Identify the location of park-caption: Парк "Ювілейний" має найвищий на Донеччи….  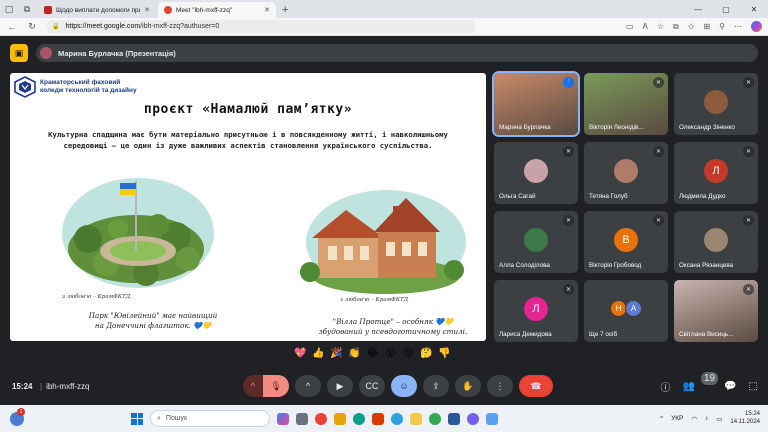
(153, 320).